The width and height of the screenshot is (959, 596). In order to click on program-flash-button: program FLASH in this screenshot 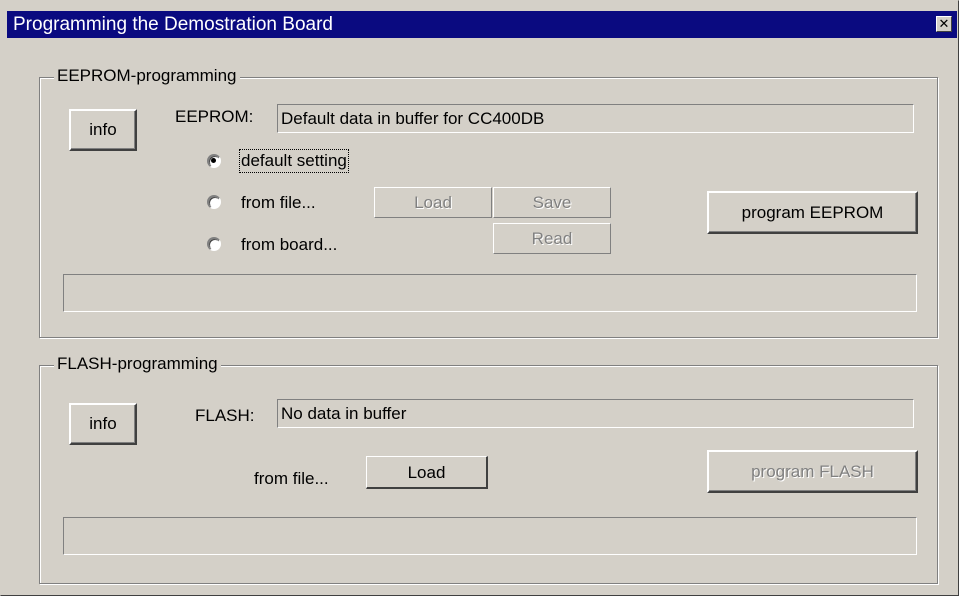, I will do `click(812, 471)`.